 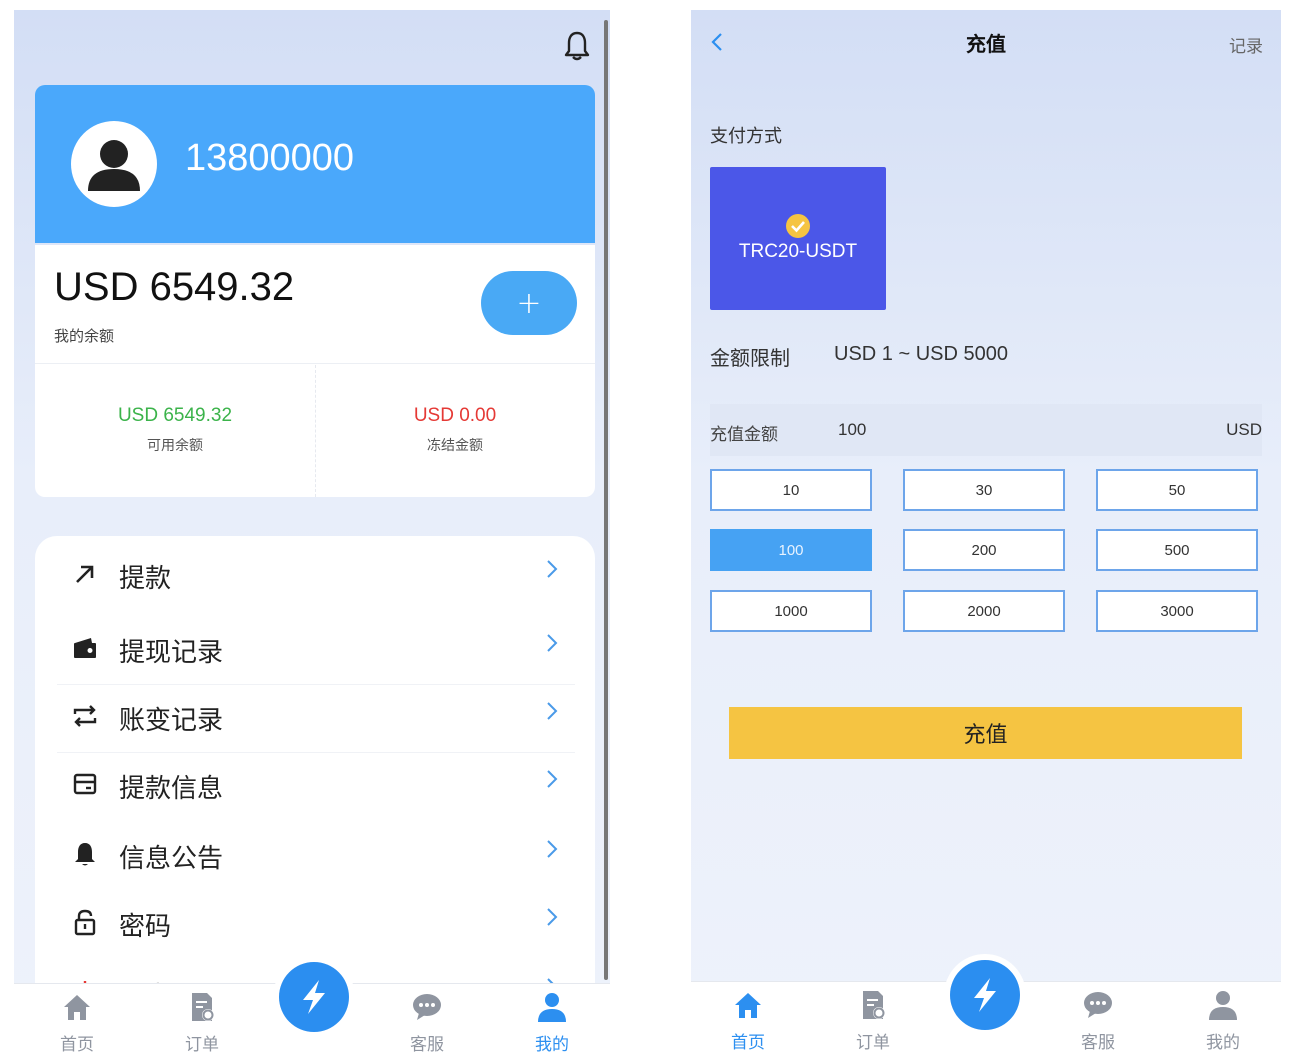 I want to click on menu-item-label: 信息公告, so click(x=171, y=859).